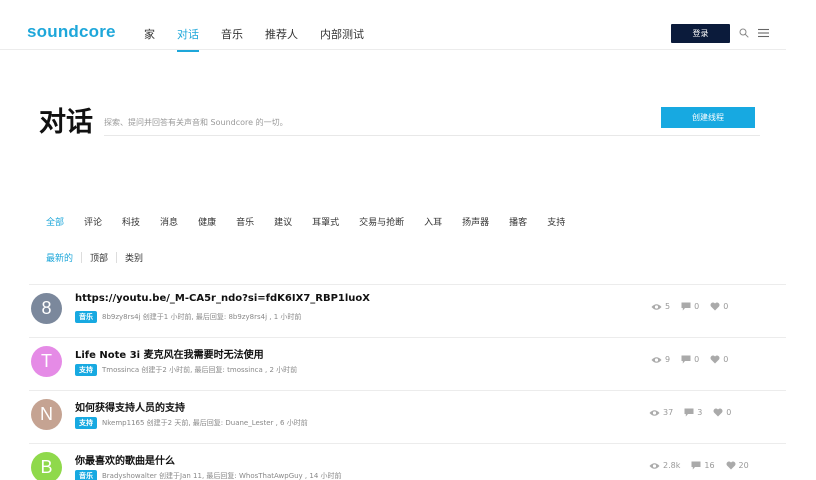  I want to click on category-over-ear: 耳罩式, so click(325, 221).